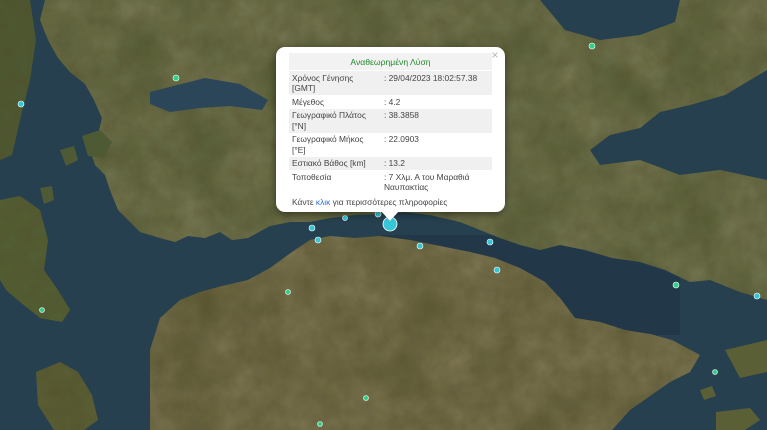 Image resolution: width=767 pixels, height=430 pixels. I want to click on popup-pointer, so click(390, 216).